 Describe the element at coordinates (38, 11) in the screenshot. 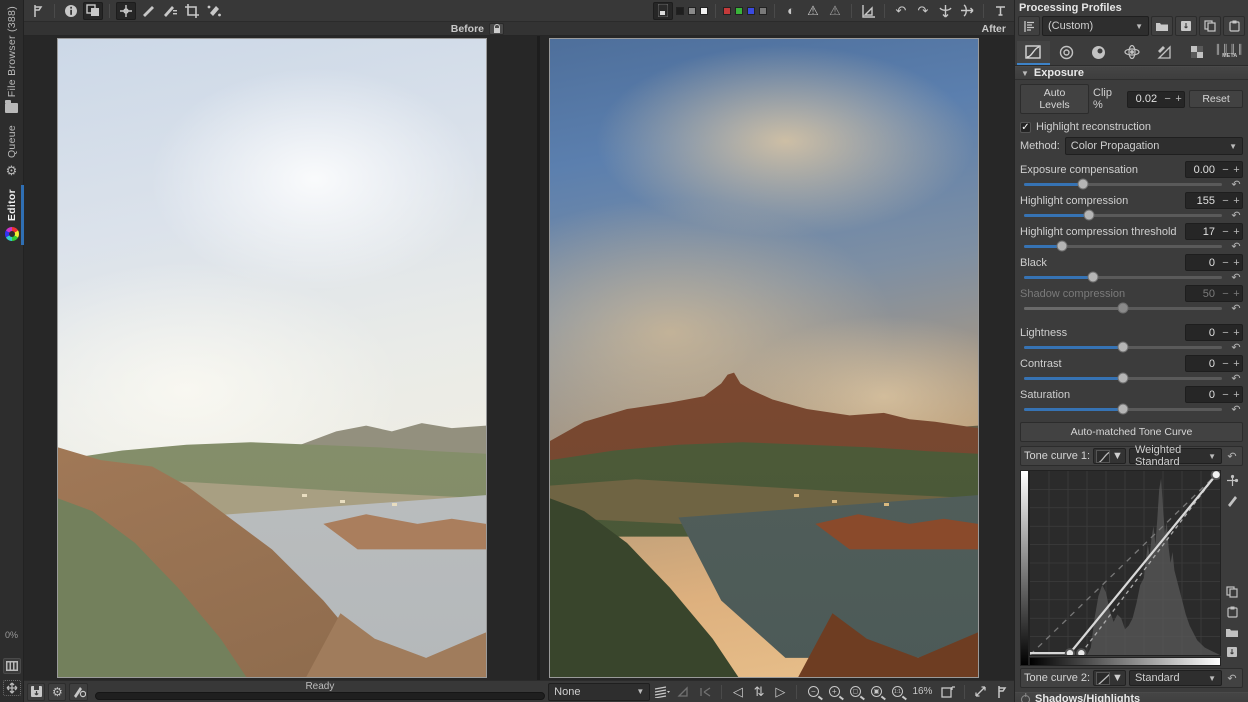

I see `hand-tool-button` at that location.